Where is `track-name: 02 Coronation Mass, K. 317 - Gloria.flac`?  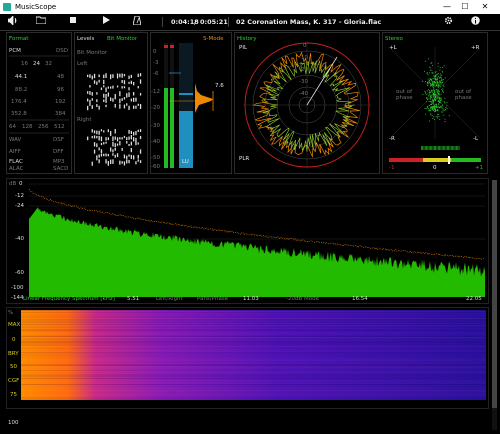
track-name: 02 Coronation Mass, K. 317 - Gloria.flac is located at coordinates (309, 22).